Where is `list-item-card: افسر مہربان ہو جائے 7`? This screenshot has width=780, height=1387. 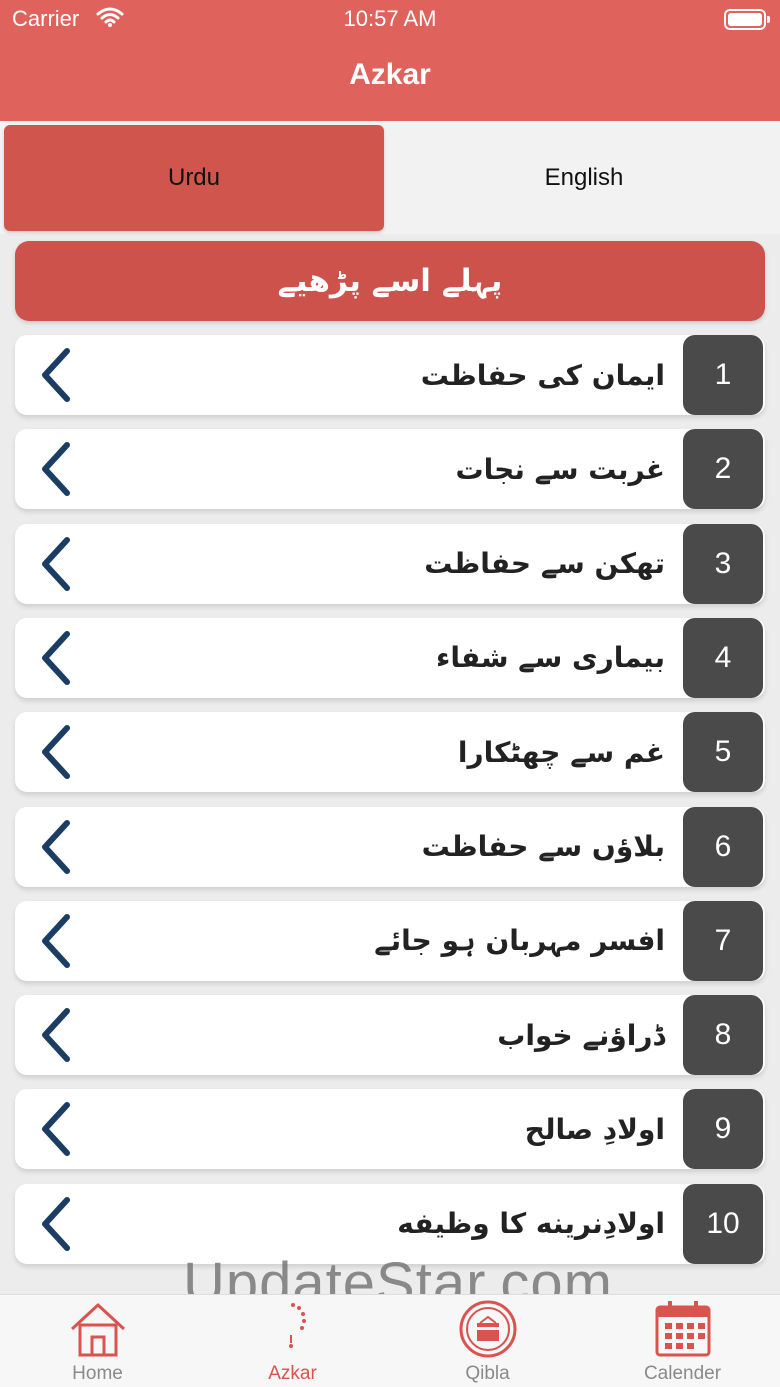 list-item-card: افسر مہربان ہو جائے 7 is located at coordinates (390, 940).